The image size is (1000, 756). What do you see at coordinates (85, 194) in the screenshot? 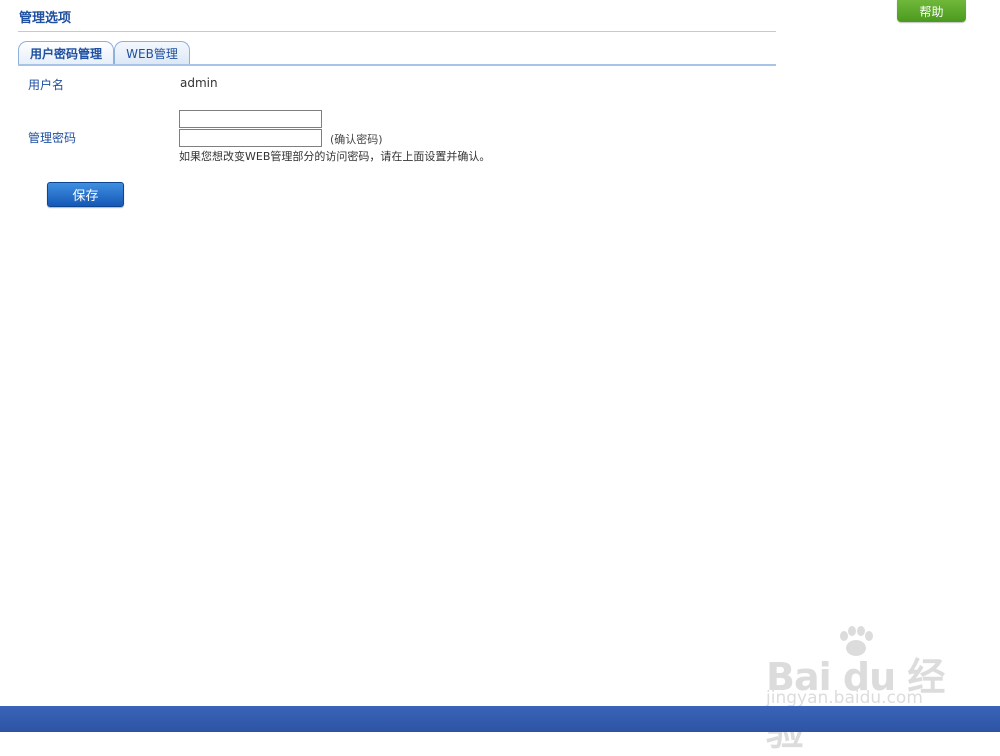
I see `save-button: 保存` at bounding box center [85, 194].